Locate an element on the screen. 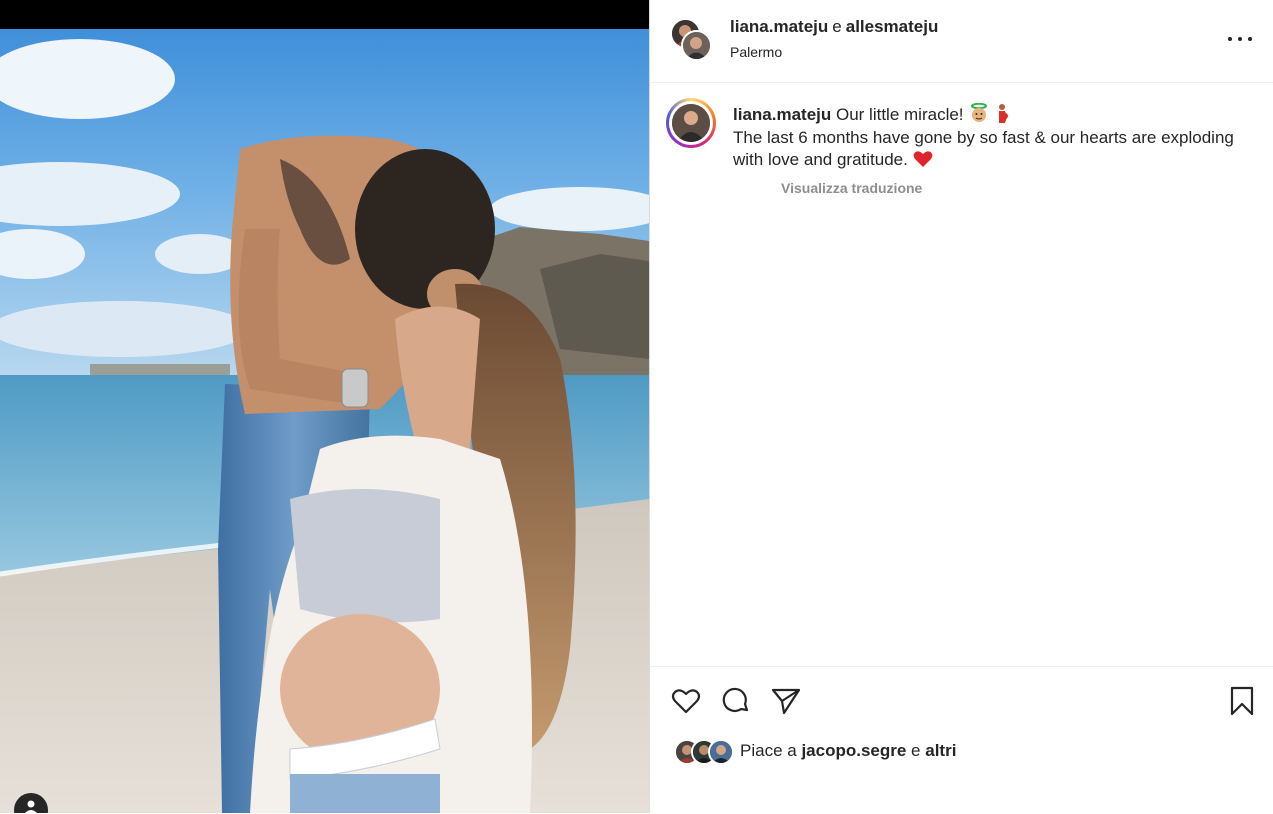  collab-avatars is located at coordinates (692, 40).